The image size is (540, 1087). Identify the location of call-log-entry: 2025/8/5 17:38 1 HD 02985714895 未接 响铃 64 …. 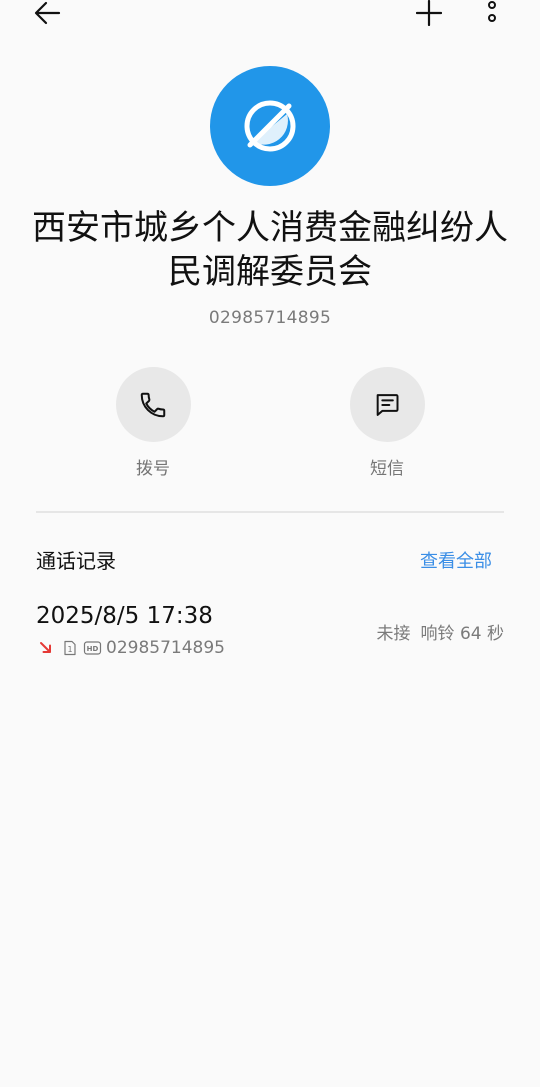
(270, 632).